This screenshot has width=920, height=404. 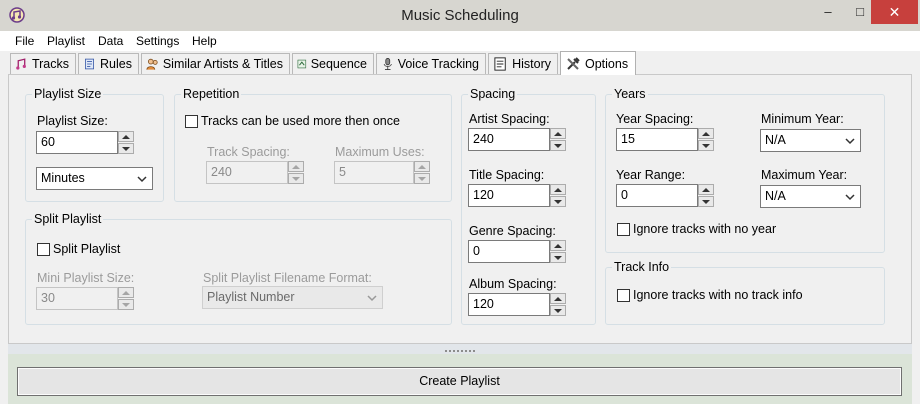 What do you see at coordinates (68, 94) in the screenshot?
I see `playlist-size-title: Playlist Size` at bounding box center [68, 94].